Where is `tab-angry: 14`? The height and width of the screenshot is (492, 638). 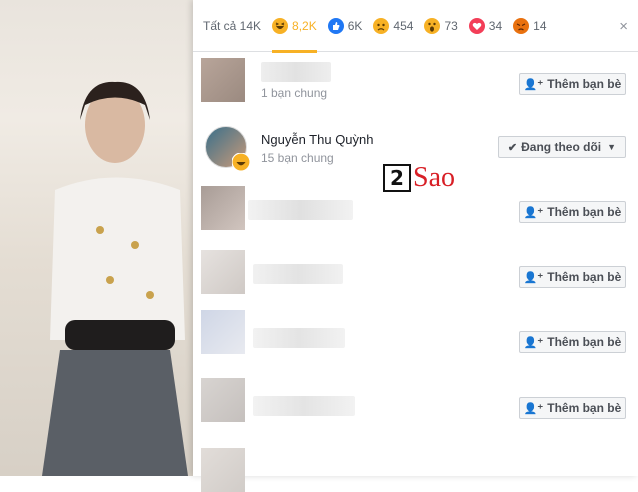 tab-angry: 14 is located at coordinates (530, 26).